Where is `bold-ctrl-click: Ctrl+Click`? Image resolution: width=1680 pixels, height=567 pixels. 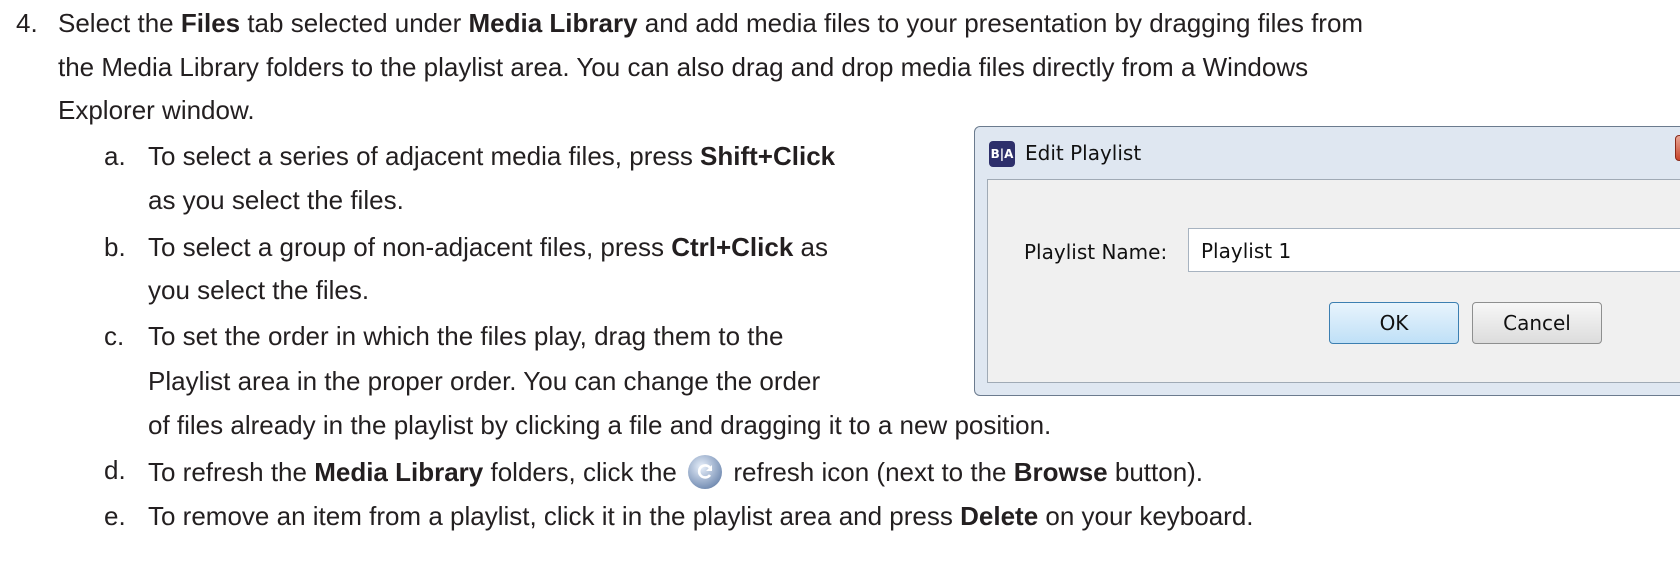 bold-ctrl-click: Ctrl+Click is located at coordinates (732, 247).